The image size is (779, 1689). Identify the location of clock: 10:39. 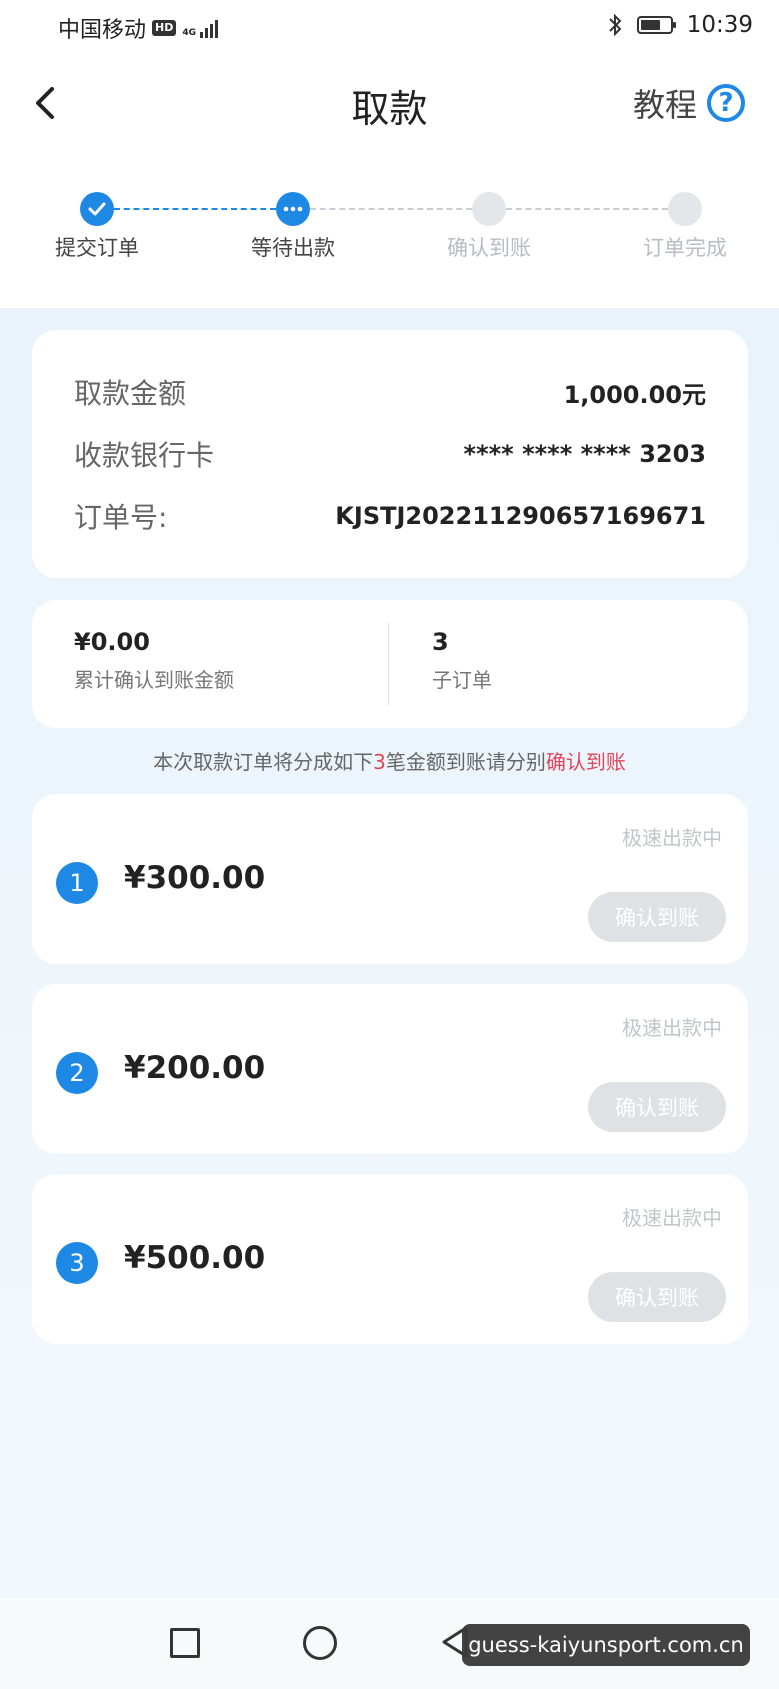
(719, 25).